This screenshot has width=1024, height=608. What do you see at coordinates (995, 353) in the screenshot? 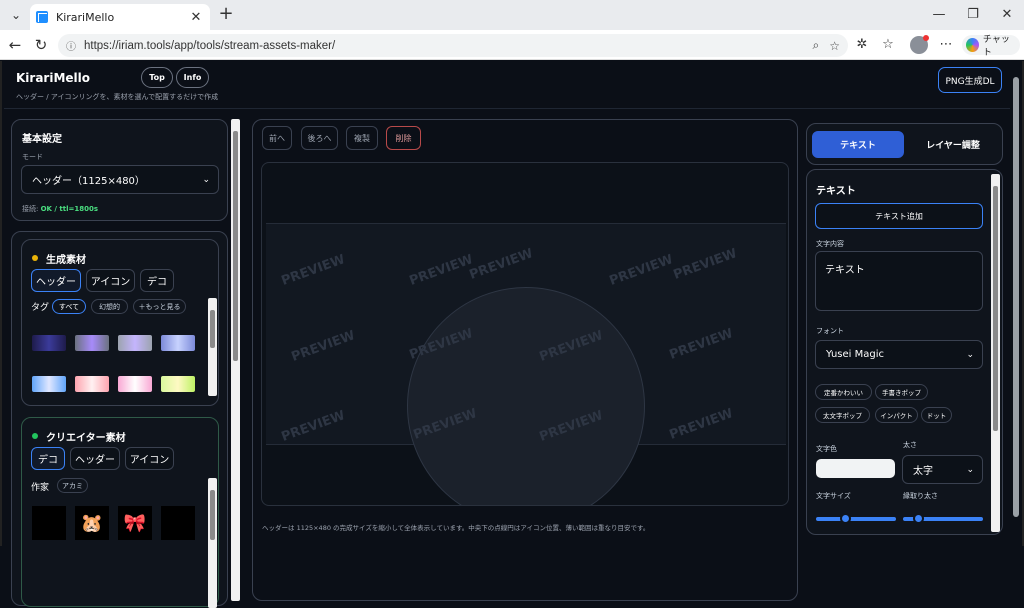
I see `text-panel-scrollbar` at bounding box center [995, 353].